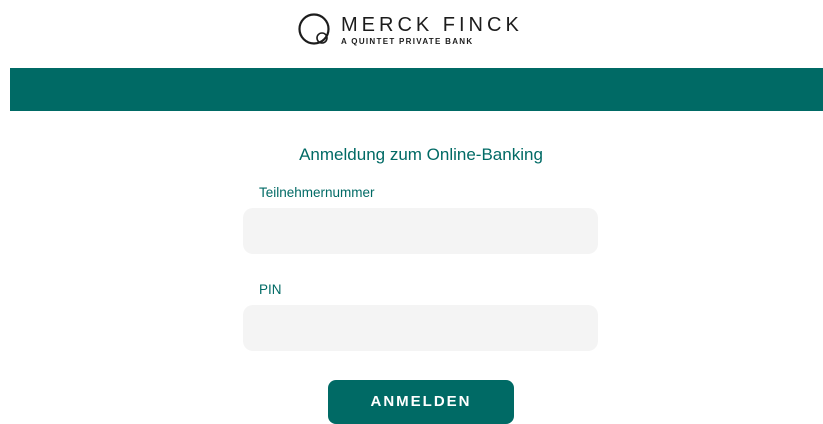 This screenshot has width=823, height=424. Describe the element at coordinates (407, 41) in the screenshot. I see `logo-tagline: A QUINTET PRIVATE BANK` at that location.